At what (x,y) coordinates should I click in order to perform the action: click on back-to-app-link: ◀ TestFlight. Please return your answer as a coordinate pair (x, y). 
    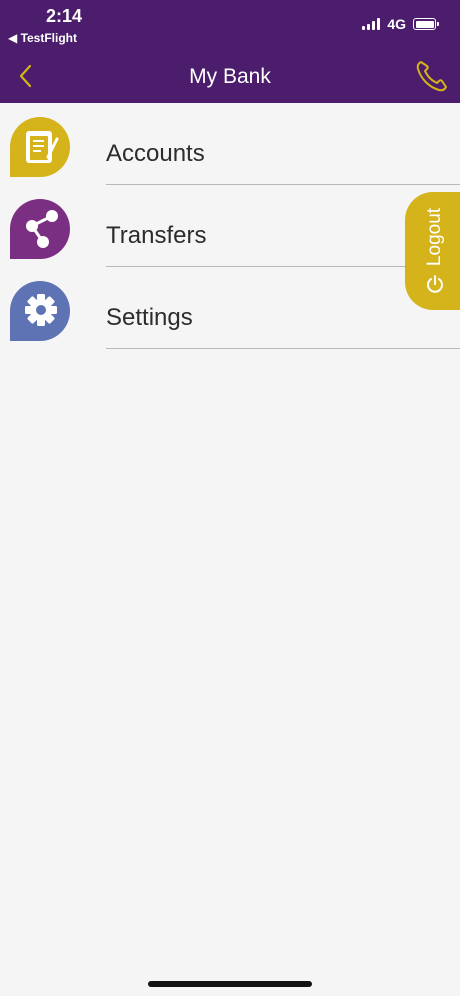
    Looking at the image, I should click on (42, 38).